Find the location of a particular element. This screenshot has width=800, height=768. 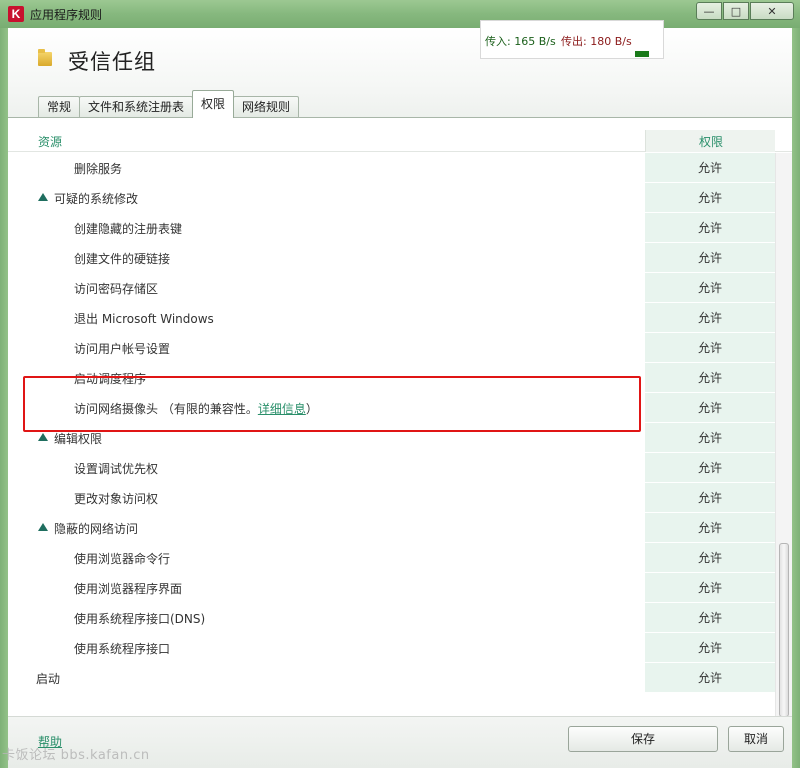

row-label: 设置调试优先权 is located at coordinates (116, 468).